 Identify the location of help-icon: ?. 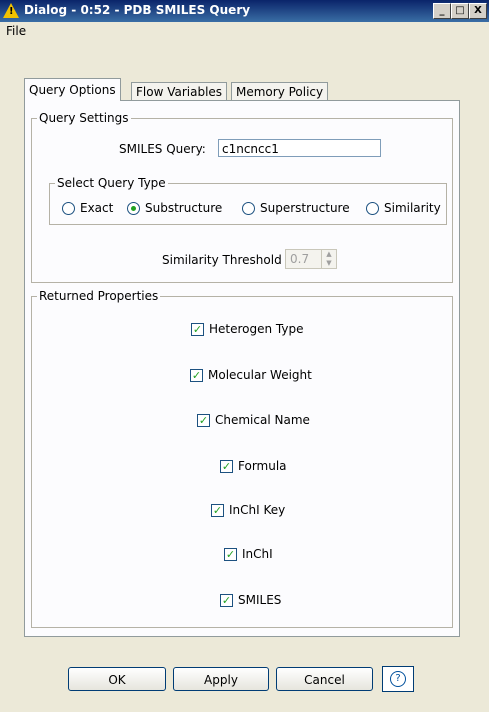
(398, 679).